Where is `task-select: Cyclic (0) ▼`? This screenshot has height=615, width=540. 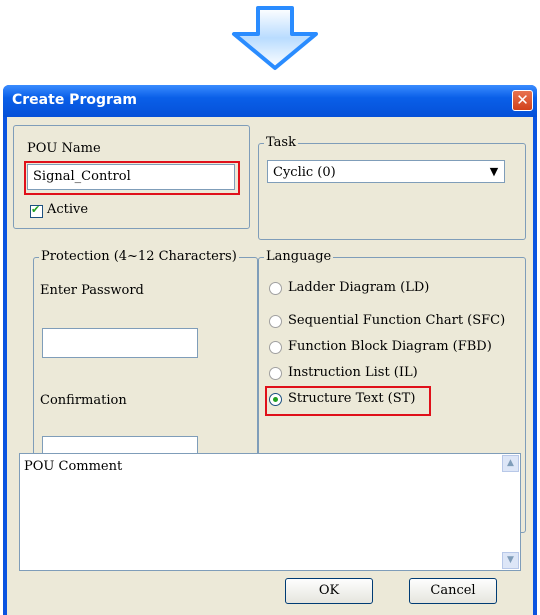 task-select: Cyclic (0) ▼ is located at coordinates (386, 171).